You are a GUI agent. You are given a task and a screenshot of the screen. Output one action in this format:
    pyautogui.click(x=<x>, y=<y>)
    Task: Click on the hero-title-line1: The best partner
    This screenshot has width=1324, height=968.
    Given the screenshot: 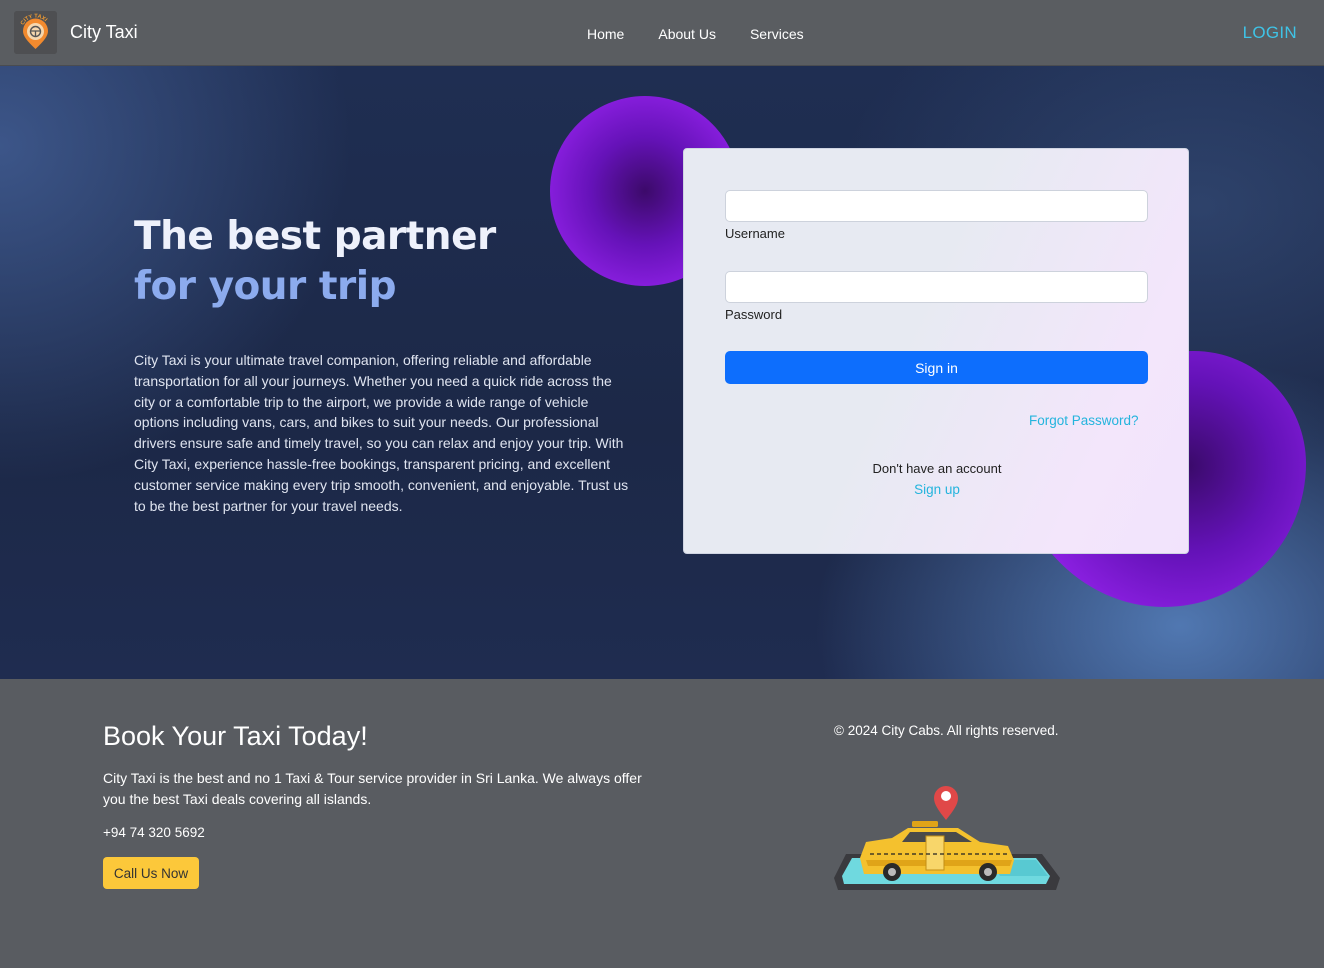 What is the action you would take?
    pyautogui.click(x=315, y=236)
    